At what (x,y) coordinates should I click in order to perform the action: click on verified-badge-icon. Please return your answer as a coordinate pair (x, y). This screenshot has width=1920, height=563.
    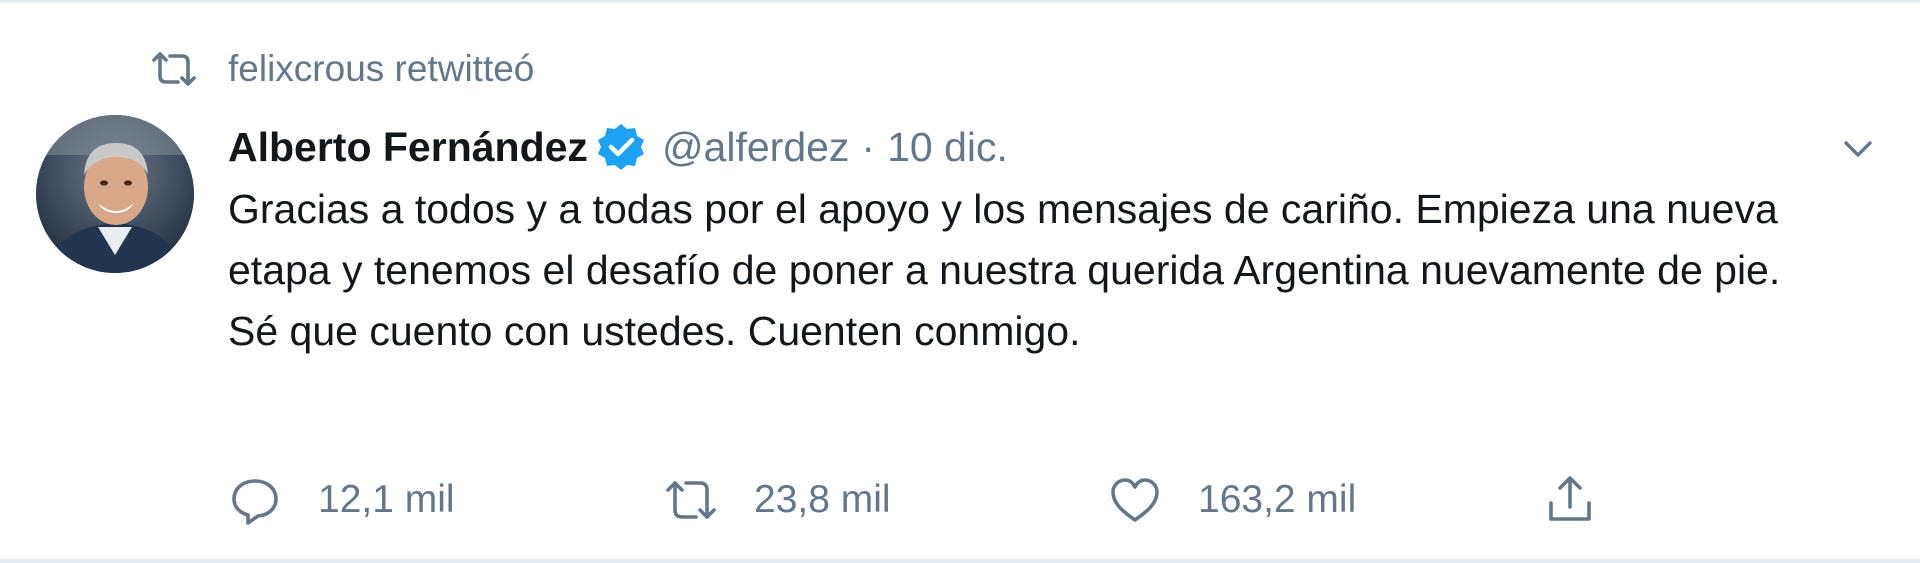
    Looking at the image, I should click on (620, 147).